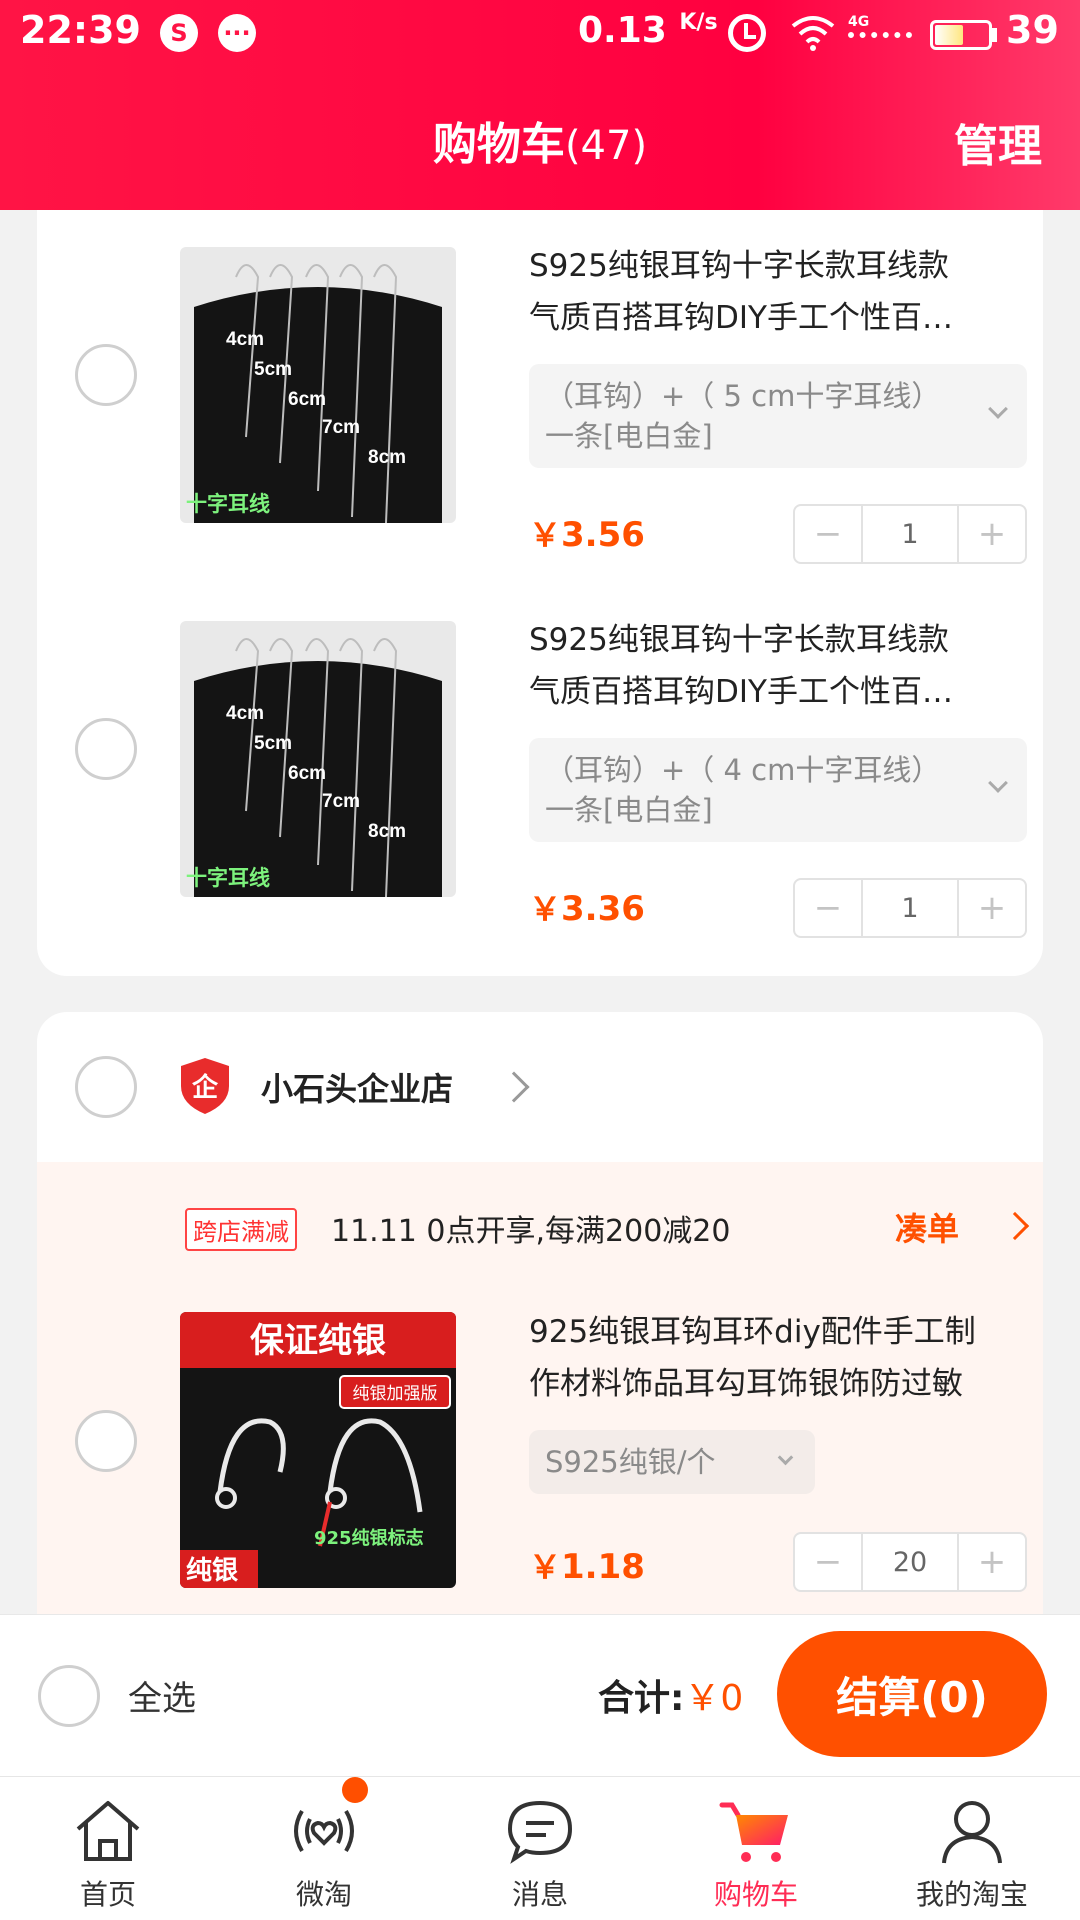 The height and width of the screenshot is (1920, 1080). What do you see at coordinates (880, 37) in the screenshot?
I see `signal-icon` at bounding box center [880, 37].